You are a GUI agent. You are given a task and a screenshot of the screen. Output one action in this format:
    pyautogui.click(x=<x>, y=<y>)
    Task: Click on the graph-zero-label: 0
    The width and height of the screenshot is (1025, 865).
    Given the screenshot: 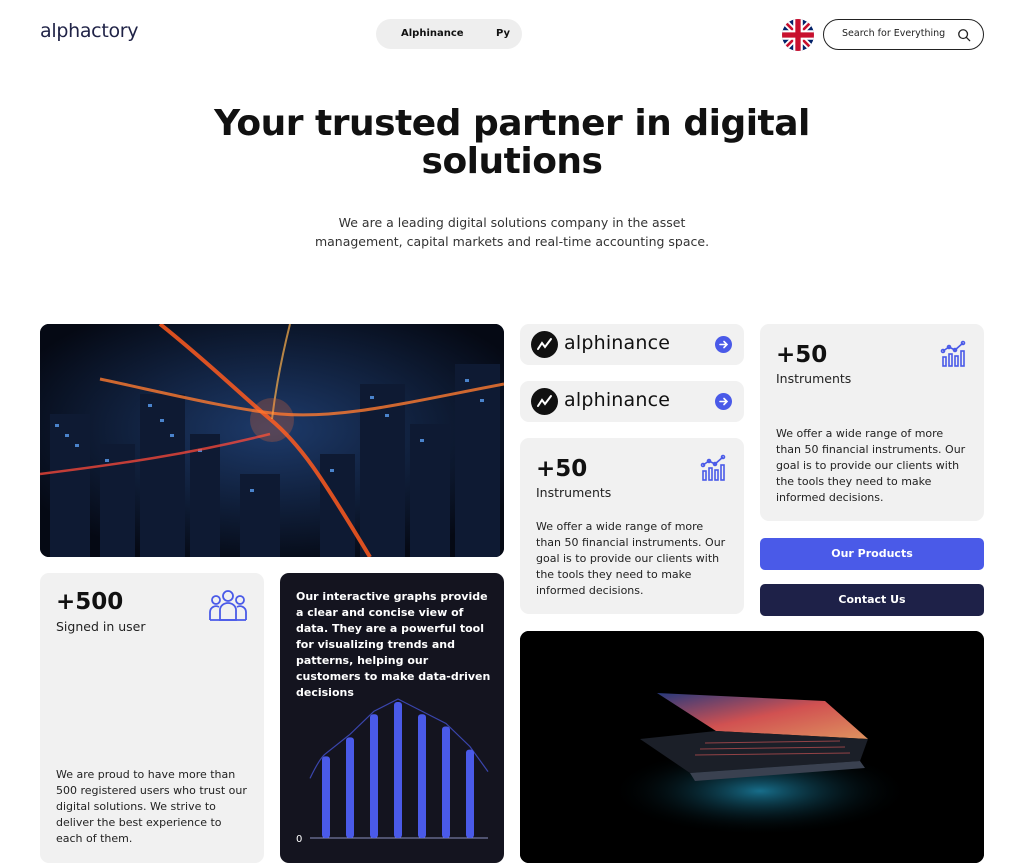 What is the action you would take?
    pyautogui.click(x=299, y=839)
    